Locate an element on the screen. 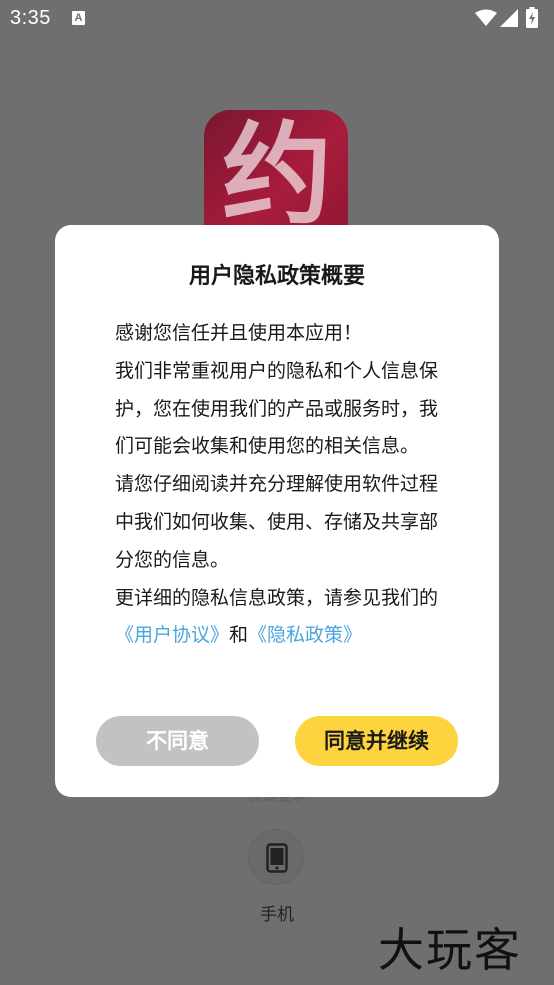 The width and height of the screenshot is (554, 985). dialog-paragraph: 请您仔细阅读并充分理解使用软件过程中我们如何收集、使用、存储及共享部分您的信息。 is located at coordinates (277, 522).